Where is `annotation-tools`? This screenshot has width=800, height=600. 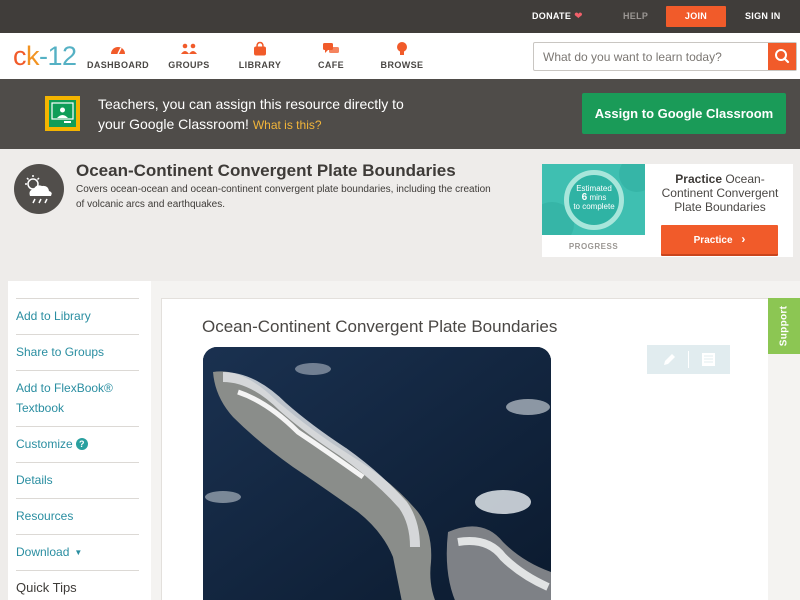 annotation-tools is located at coordinates (688, 359).